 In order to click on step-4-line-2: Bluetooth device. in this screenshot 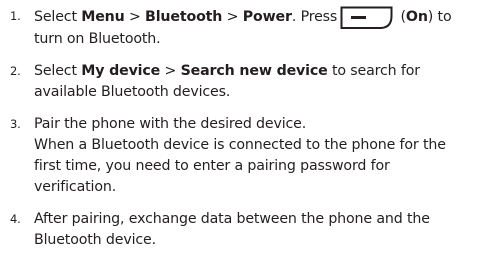, I will do `click(95, 240)`.